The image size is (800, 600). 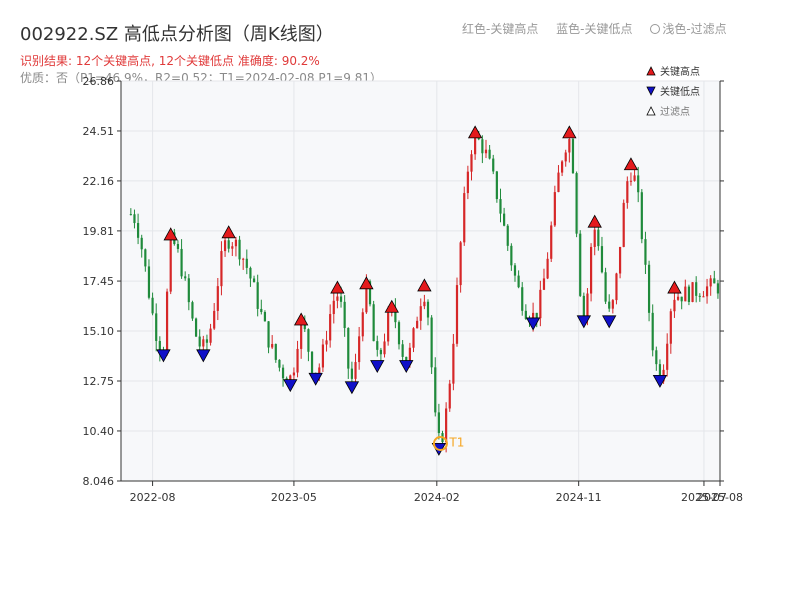 What do you see at coordinates (579, 497) in the screenshot?
I see `x-tick-label: 2024-11` at bounding box center [579, 497].